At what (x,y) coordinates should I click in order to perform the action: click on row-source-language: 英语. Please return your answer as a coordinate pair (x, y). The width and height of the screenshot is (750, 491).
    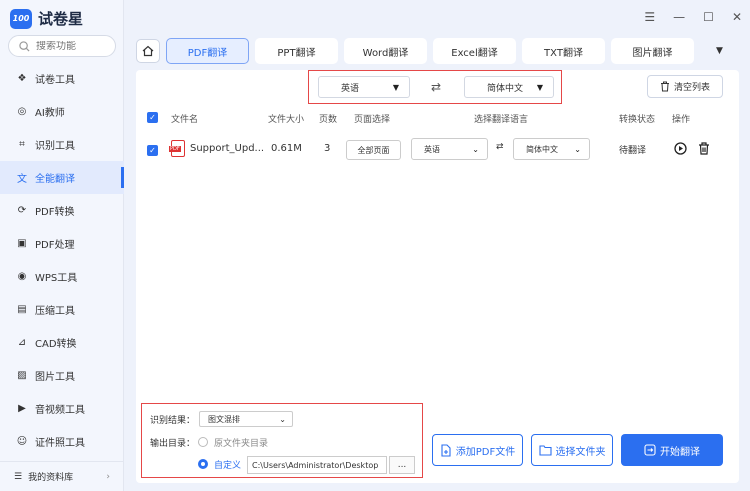
    Looking at the image, I should click on (432, 149).